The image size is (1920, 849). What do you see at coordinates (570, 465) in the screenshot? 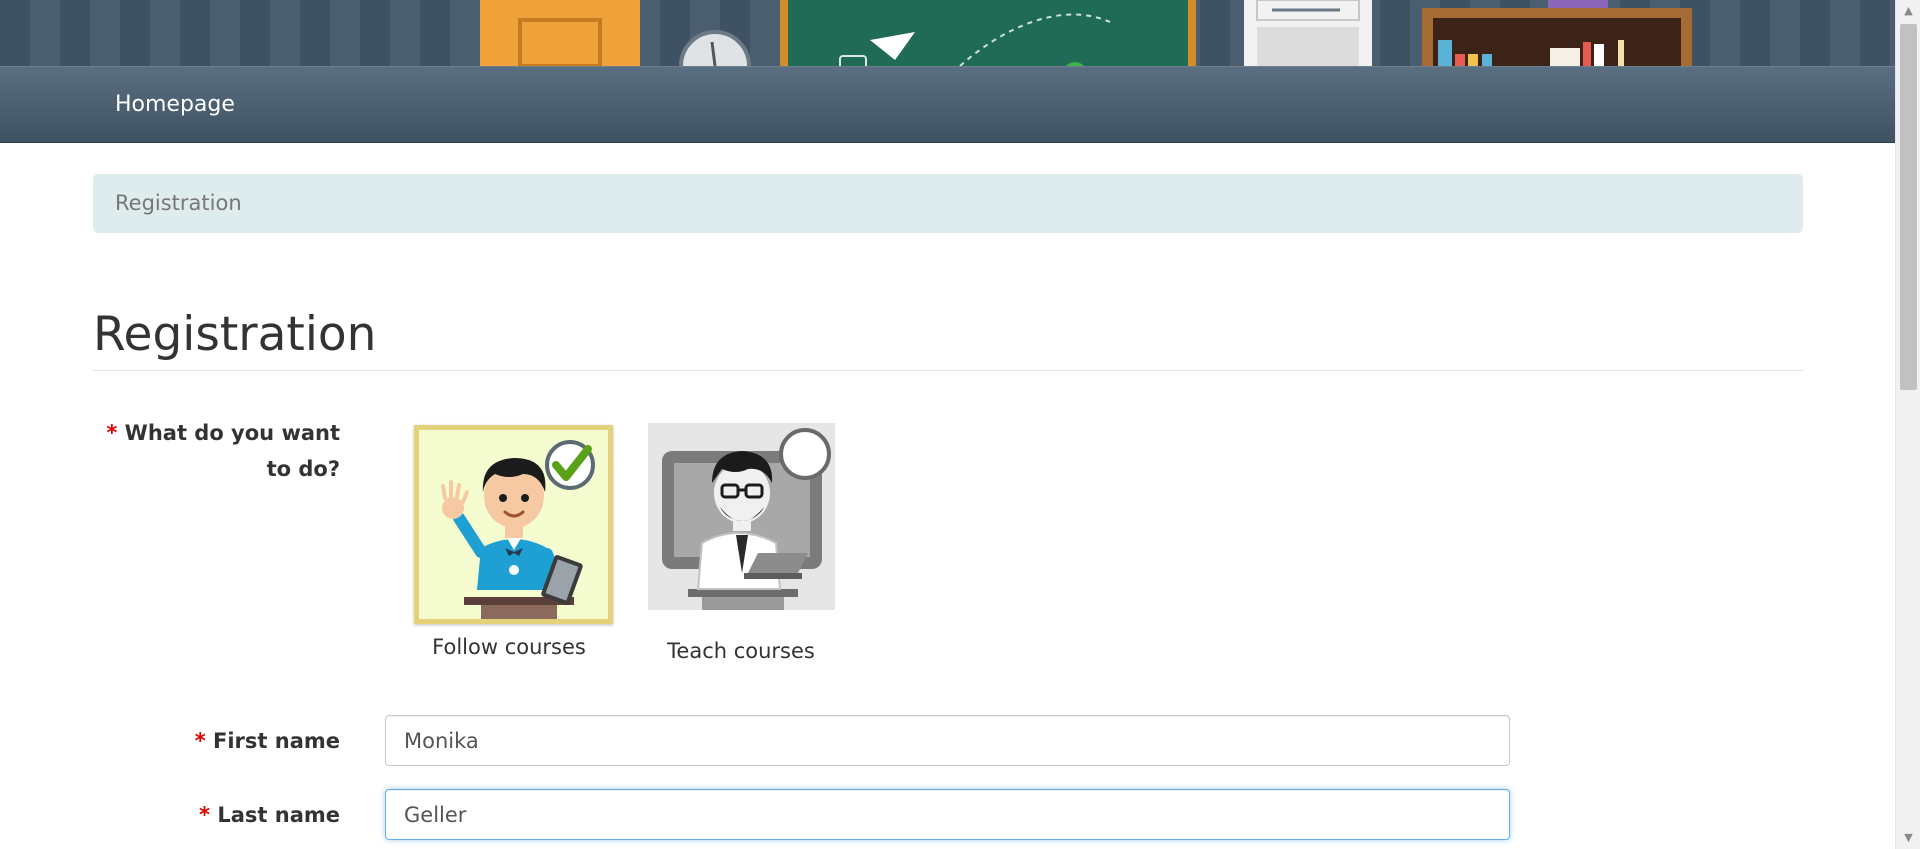
I see `selected-check-icon` at bounding box center [570, 465].